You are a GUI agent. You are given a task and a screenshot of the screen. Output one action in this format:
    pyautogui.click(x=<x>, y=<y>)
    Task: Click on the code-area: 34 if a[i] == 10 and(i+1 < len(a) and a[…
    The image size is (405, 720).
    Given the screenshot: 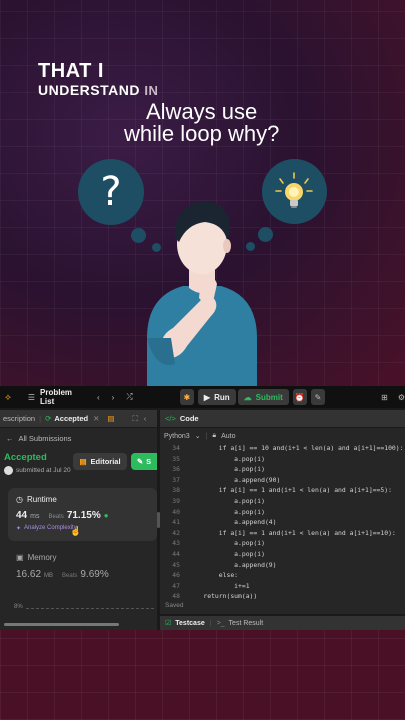 What is the action you would take?
    pyautogui.click(x=282, y=523)
    